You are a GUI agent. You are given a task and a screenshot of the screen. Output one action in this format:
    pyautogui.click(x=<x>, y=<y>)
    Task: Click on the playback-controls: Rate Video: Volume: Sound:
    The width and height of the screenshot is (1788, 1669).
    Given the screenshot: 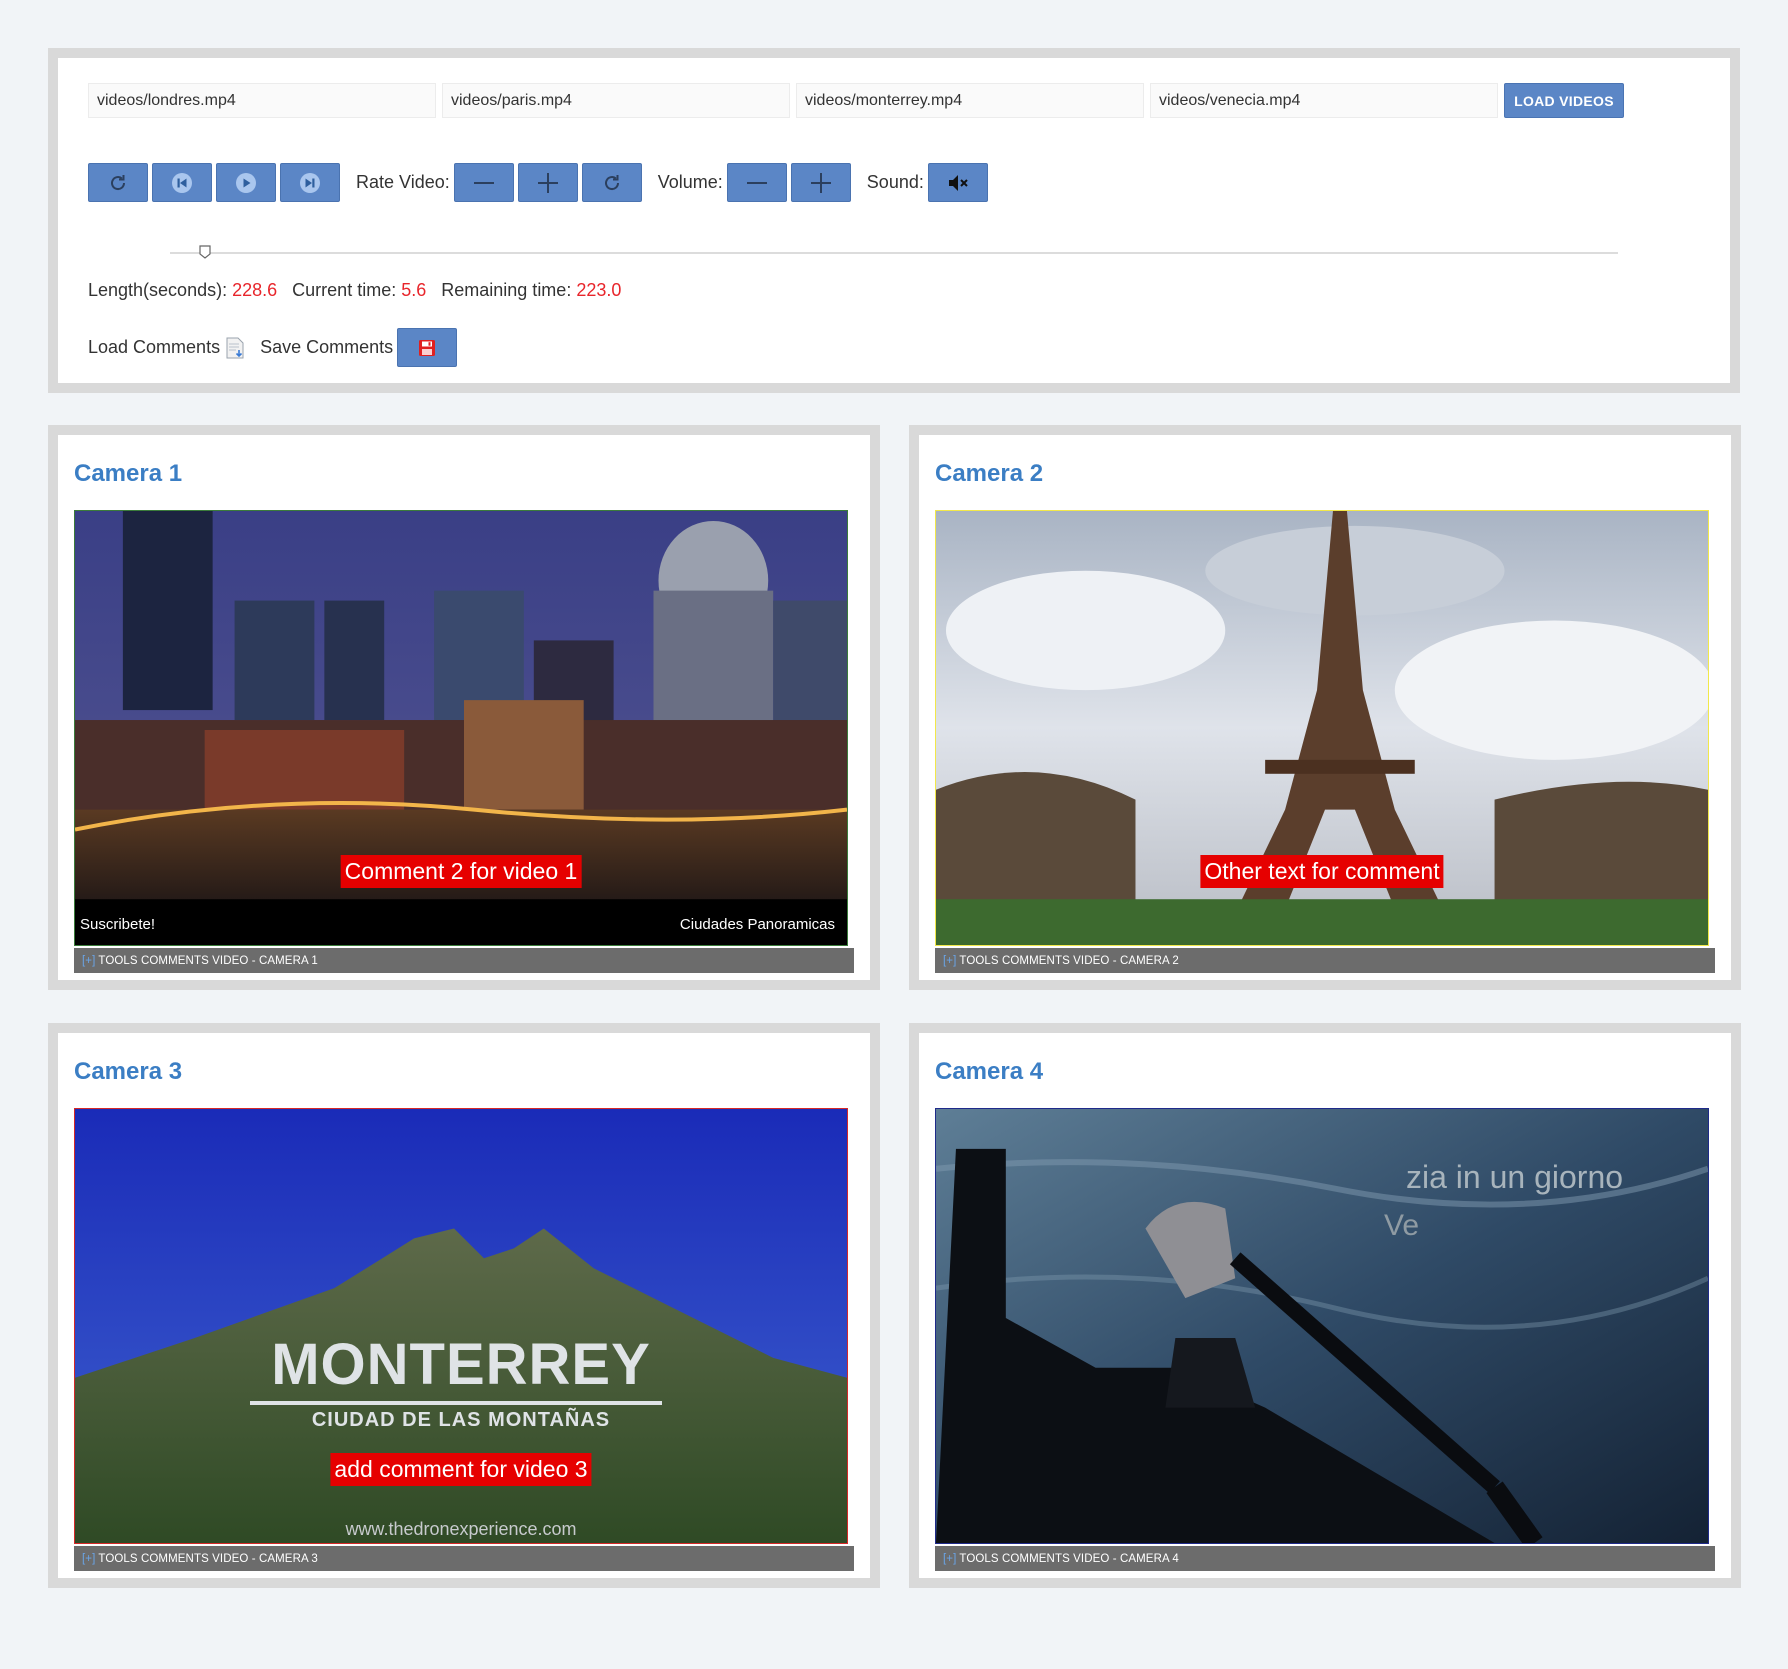 What is the action you would take?
    pyautogui.click(x=540, y=182)
    